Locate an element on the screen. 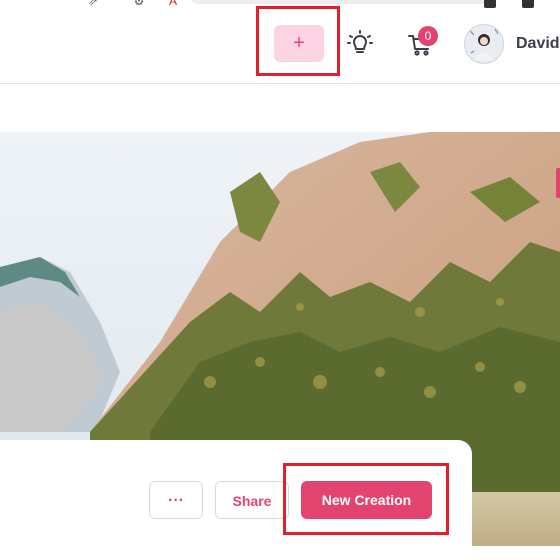  more-dots-icon: ··· is located at coordinates (176, 500).